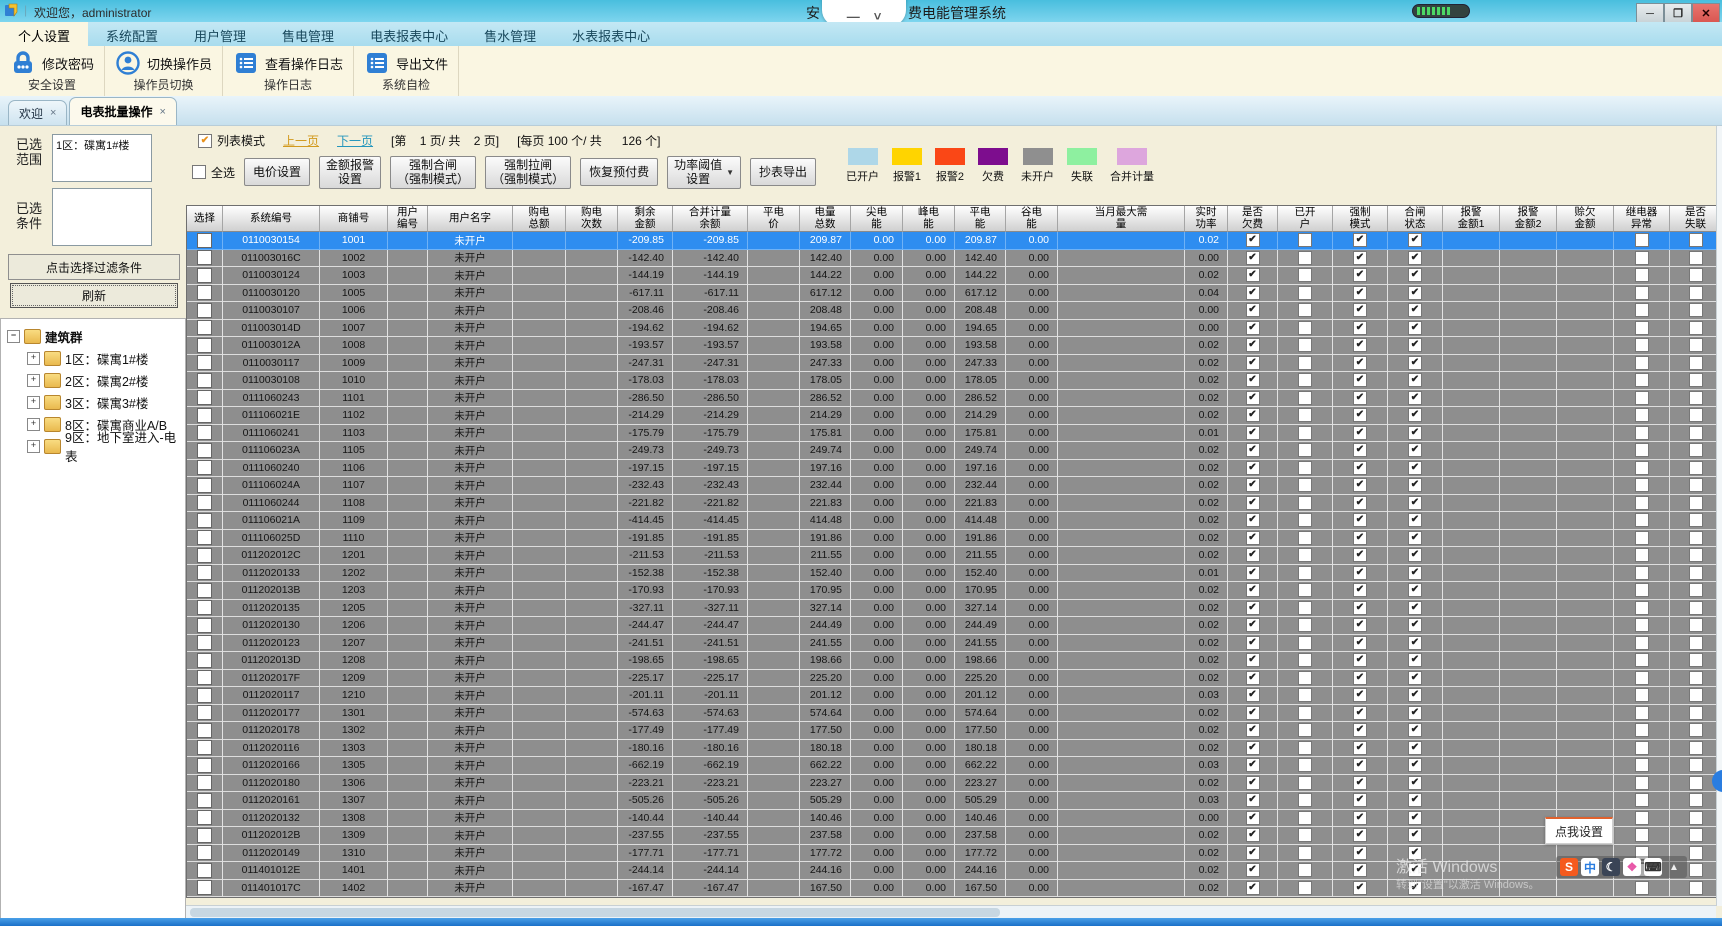 This screenshot has height=926, width=1722. What do you see at coordinates (33, 424) in the screenshot?
I see `expand-icon: +` at bounding box center [33, 424].